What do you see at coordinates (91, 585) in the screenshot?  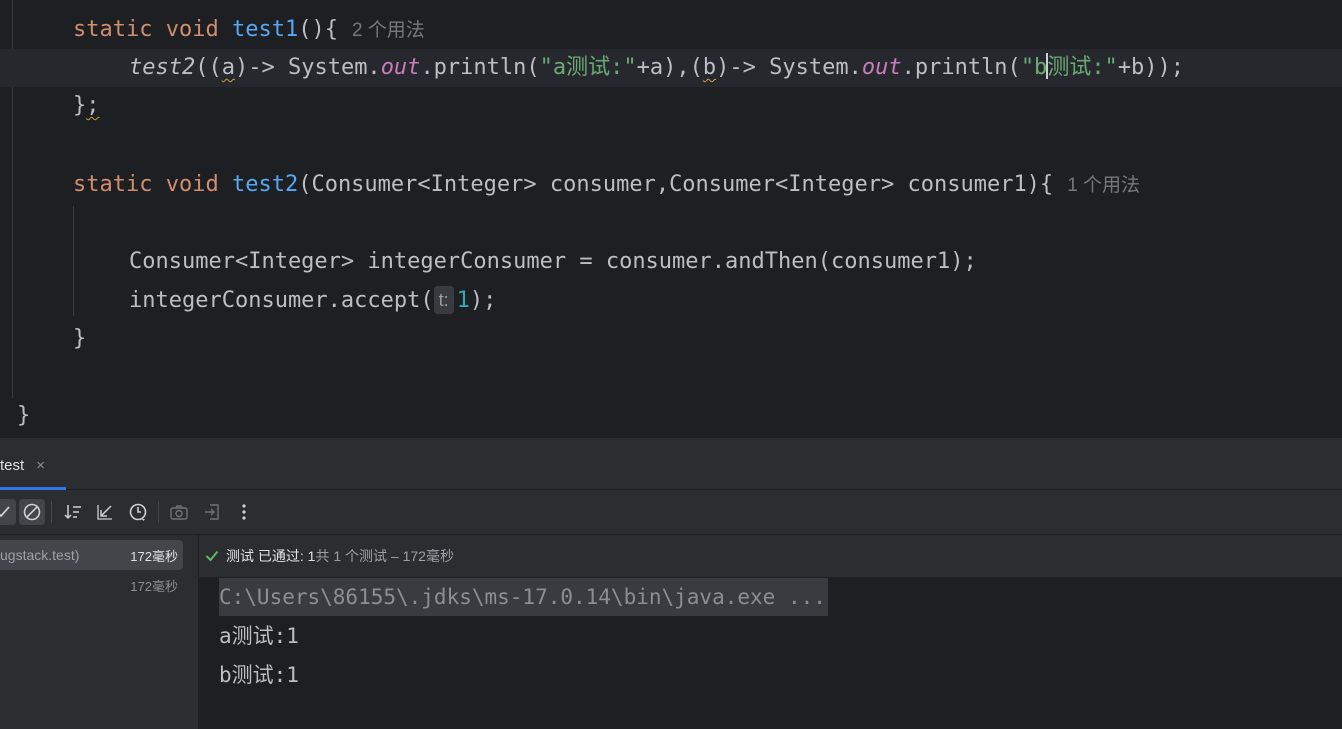 I see `tree-item-test-method: 172毫秒` at bounding box center [91, 585].